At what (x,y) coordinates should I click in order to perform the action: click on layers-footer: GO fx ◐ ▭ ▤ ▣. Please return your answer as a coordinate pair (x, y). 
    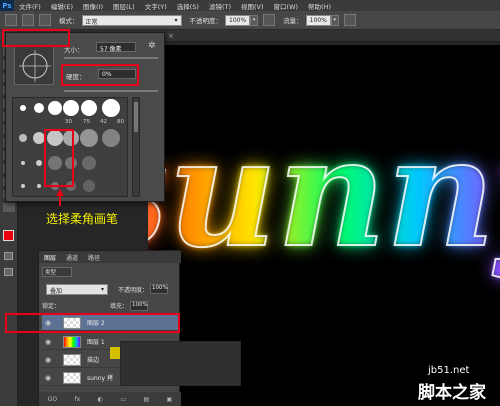
    Looking at the image, I should click on (110, 399).